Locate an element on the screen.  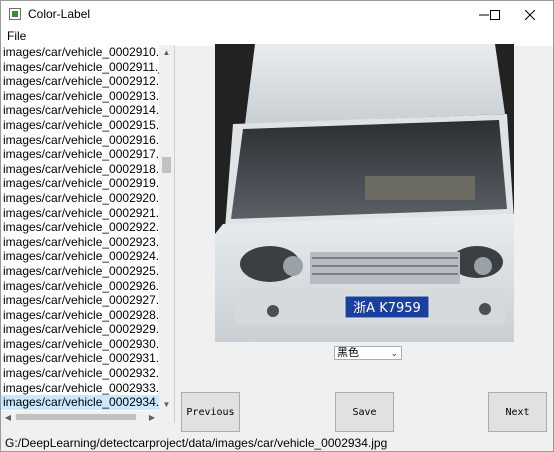
close-icon is located at coordinates (530, 14).